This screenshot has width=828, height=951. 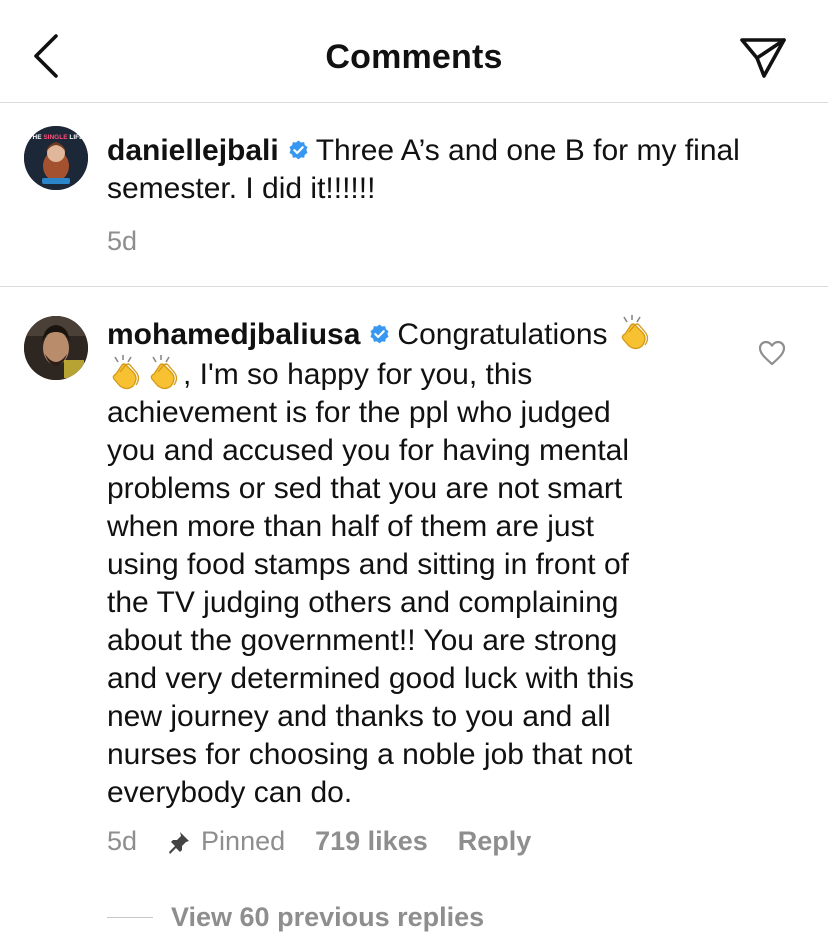 What do you see at coordinates (365, 488) in the screenshot?
I see `comment-line: problems or sed that you are not smart` at bounding box center [365, 488].